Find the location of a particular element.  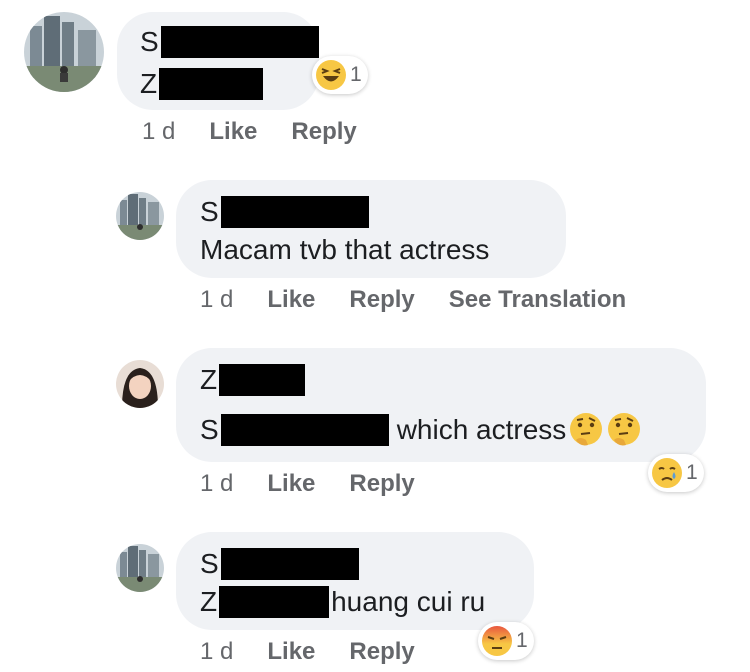

comment-text: Zhuang cui ru is located at coordinates (342, 602).